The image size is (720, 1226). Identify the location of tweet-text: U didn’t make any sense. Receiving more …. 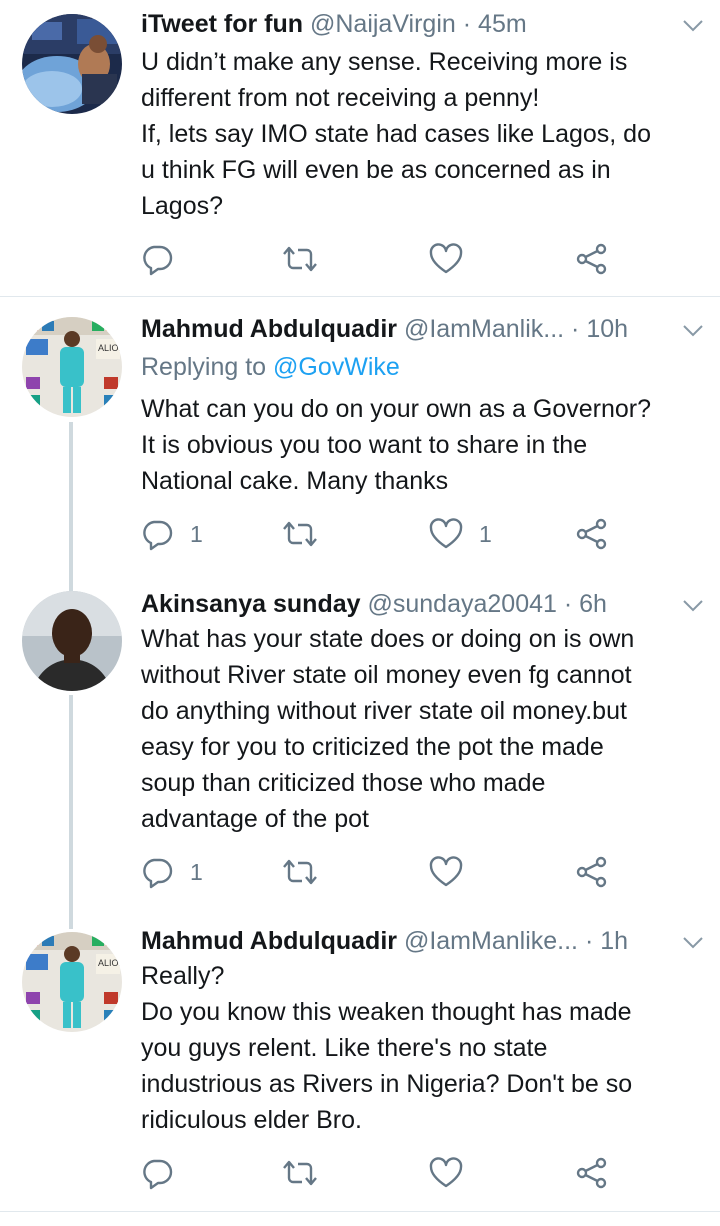
(423, 134).